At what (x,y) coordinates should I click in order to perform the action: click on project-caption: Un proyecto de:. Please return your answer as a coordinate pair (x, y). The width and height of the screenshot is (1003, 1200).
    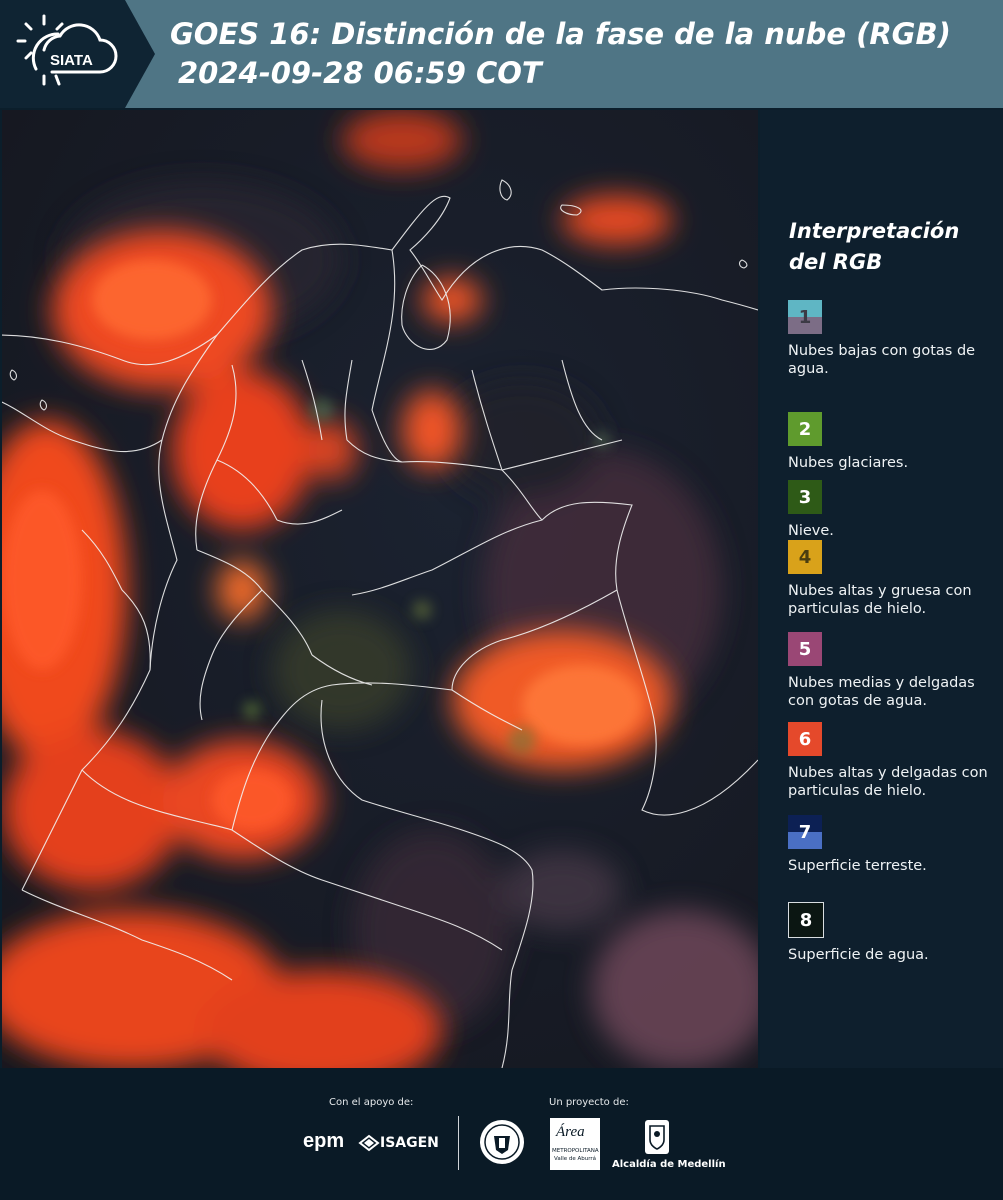
    Looking at the image, I should click on (589, 1102).